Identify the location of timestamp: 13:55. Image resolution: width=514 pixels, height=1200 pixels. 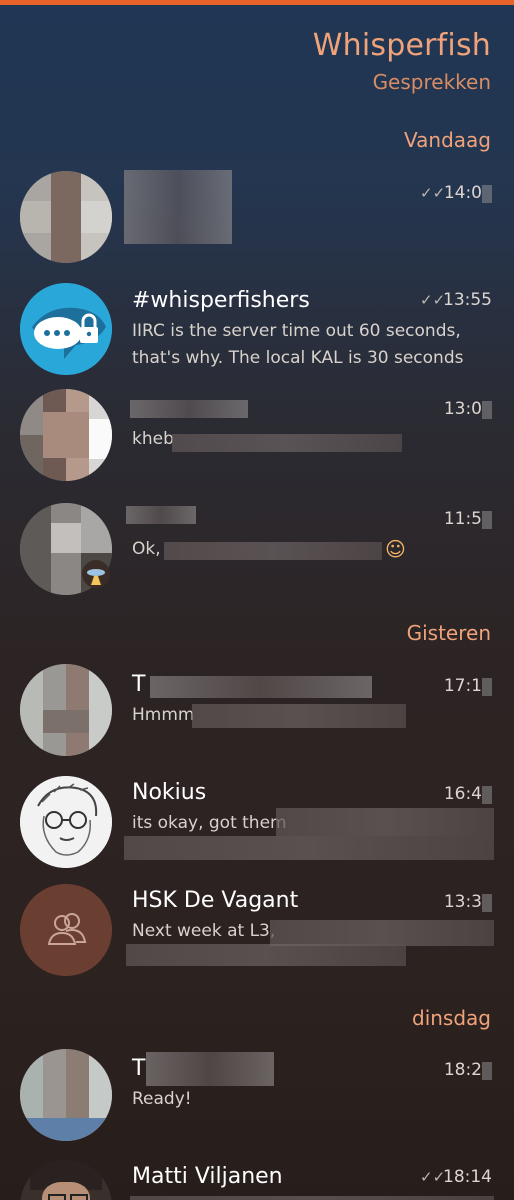
(467, 300).